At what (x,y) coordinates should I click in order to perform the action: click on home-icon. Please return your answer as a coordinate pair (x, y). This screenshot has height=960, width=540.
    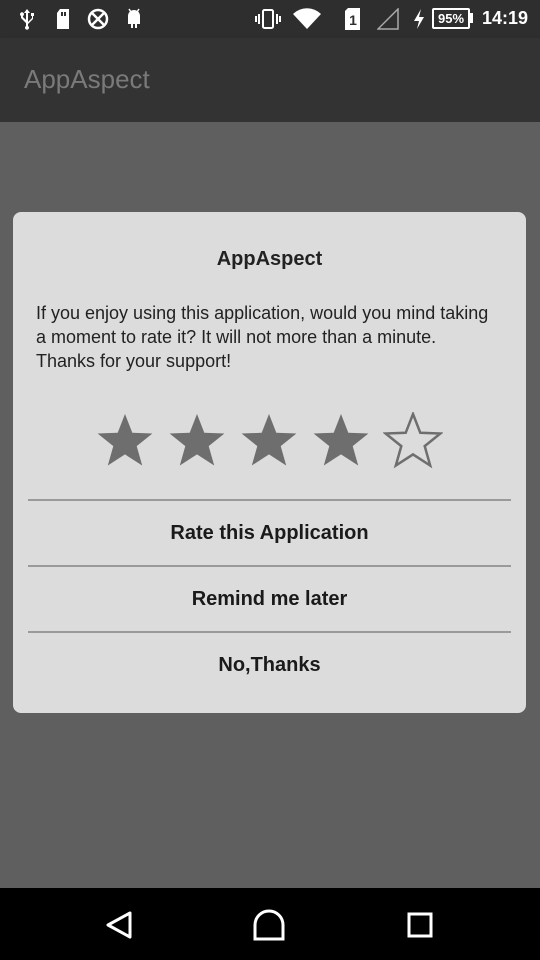
    Looking at the image, I should click on (269, 925).